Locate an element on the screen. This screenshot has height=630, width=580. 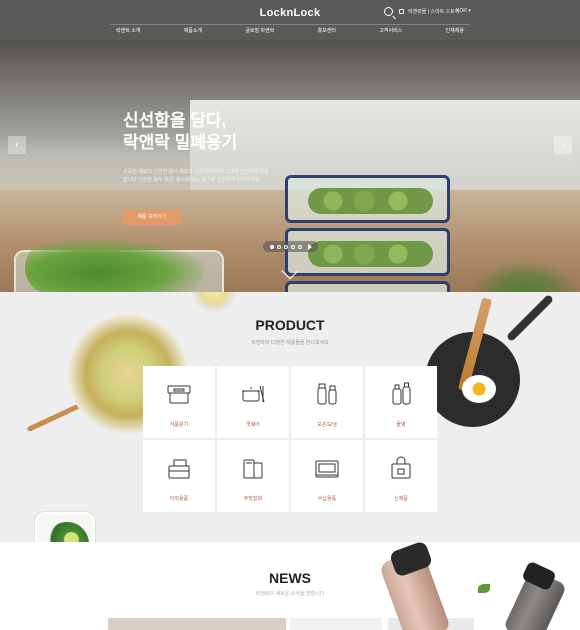
category-outdoor: 아외용품 is located at coordinates (179, 476).